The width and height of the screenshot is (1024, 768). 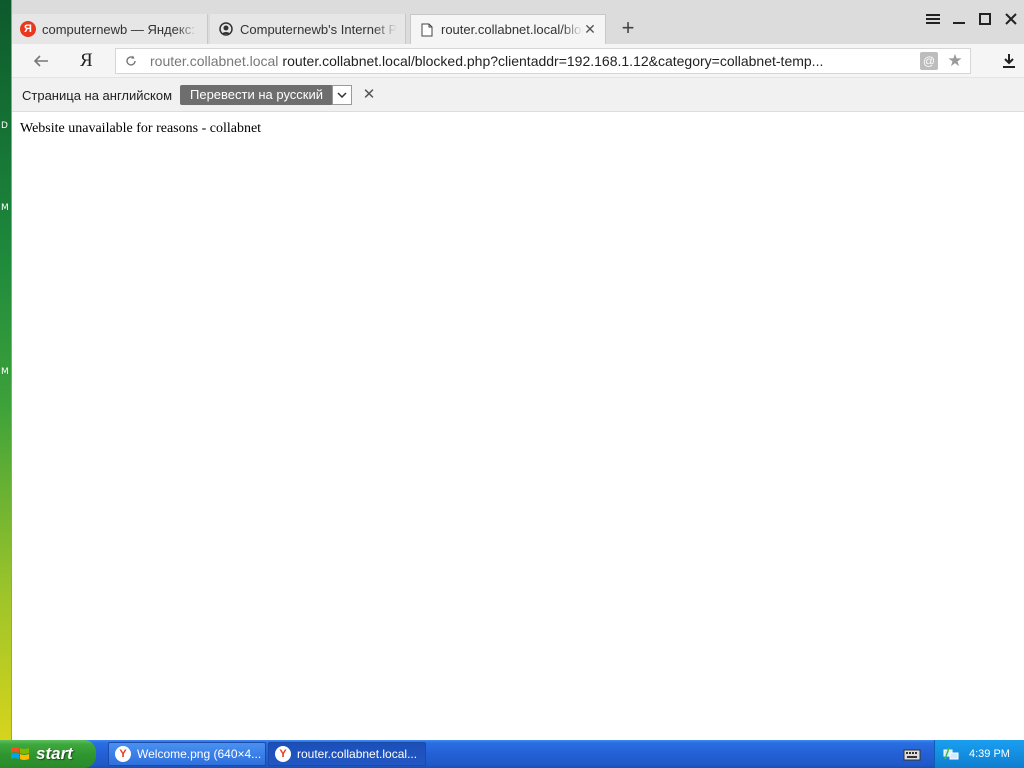 I want to click on desktop-icon-label: D, so click(x=4, y=126).